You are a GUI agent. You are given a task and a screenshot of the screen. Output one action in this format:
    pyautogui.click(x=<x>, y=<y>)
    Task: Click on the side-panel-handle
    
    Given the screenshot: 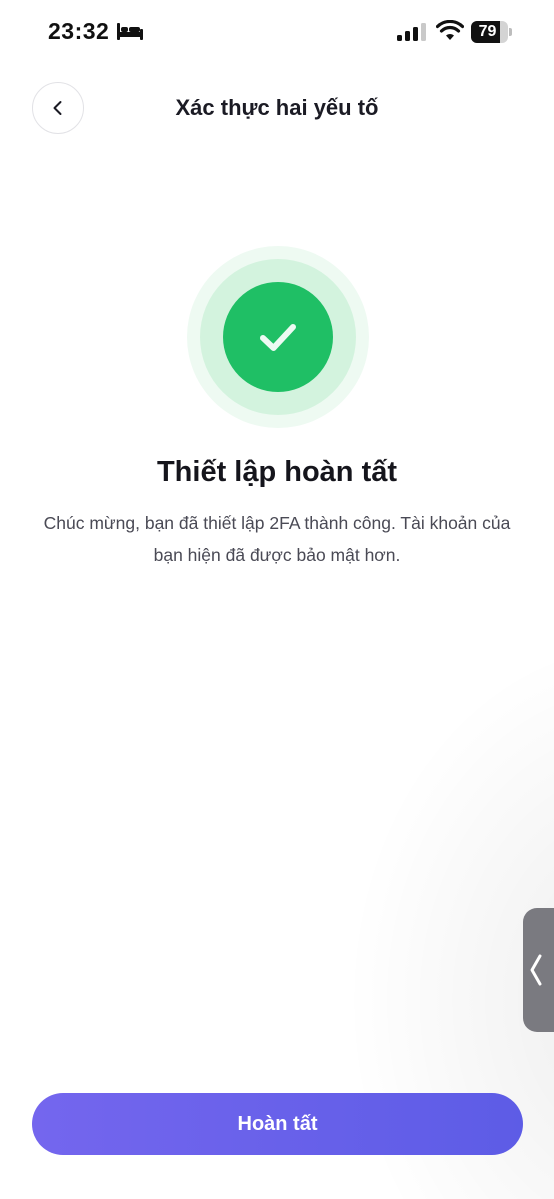 What is the action you would take?
    pyautogui.click(x=538, y=970)
    